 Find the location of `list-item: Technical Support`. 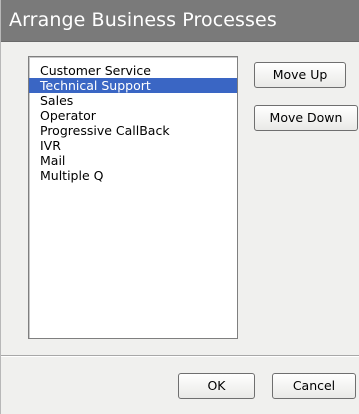

list-item: Technical Support is located at coordinates (133, 85).